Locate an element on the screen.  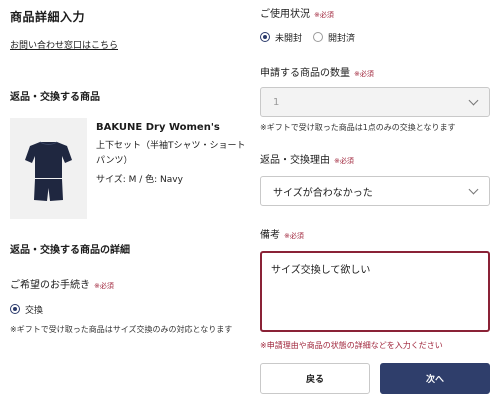
product-image is located at coordinates (48, 168).